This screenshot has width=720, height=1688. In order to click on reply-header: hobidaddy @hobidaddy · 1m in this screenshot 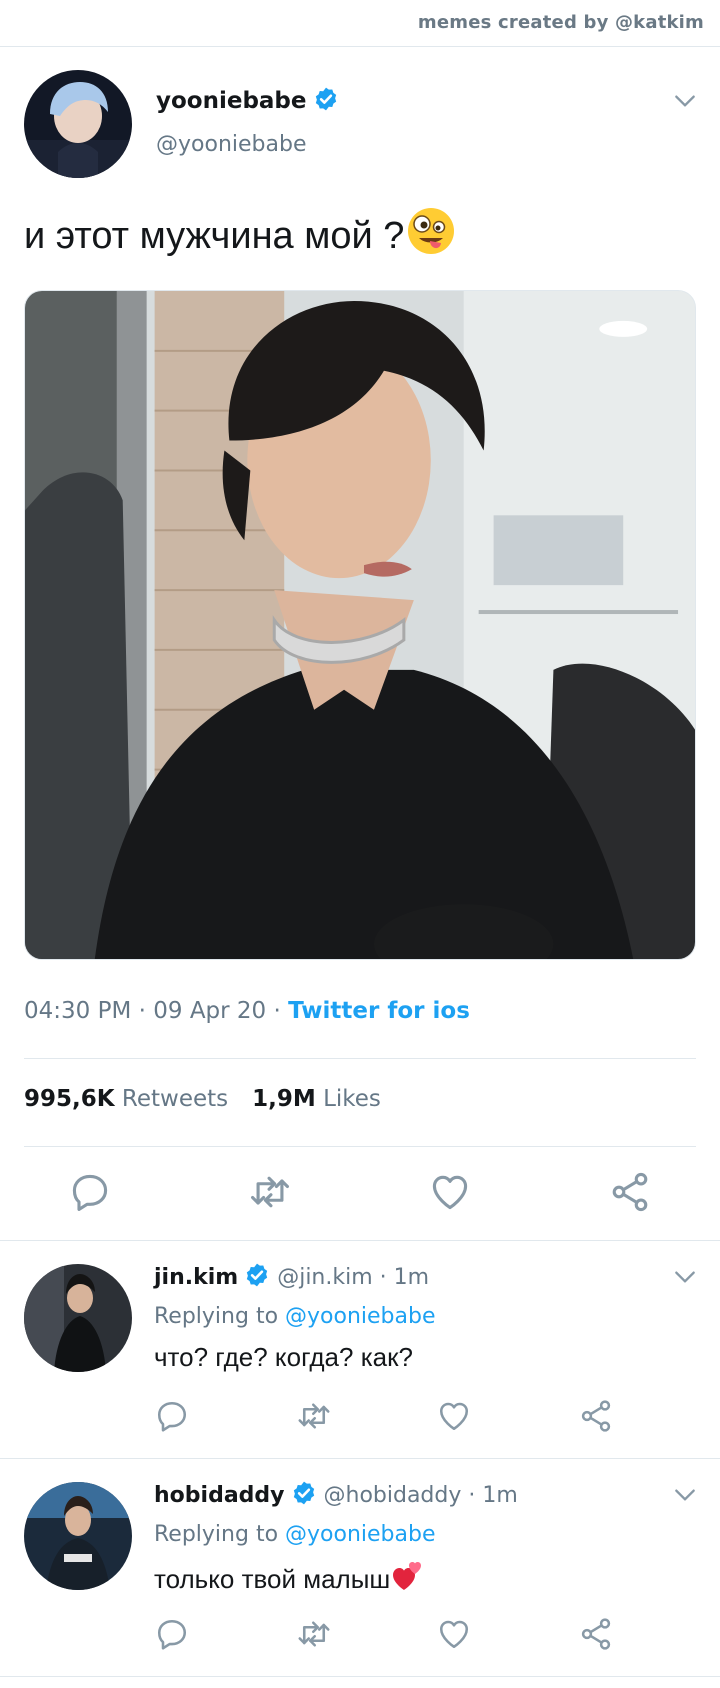, I will do `click(336, 1494)`.